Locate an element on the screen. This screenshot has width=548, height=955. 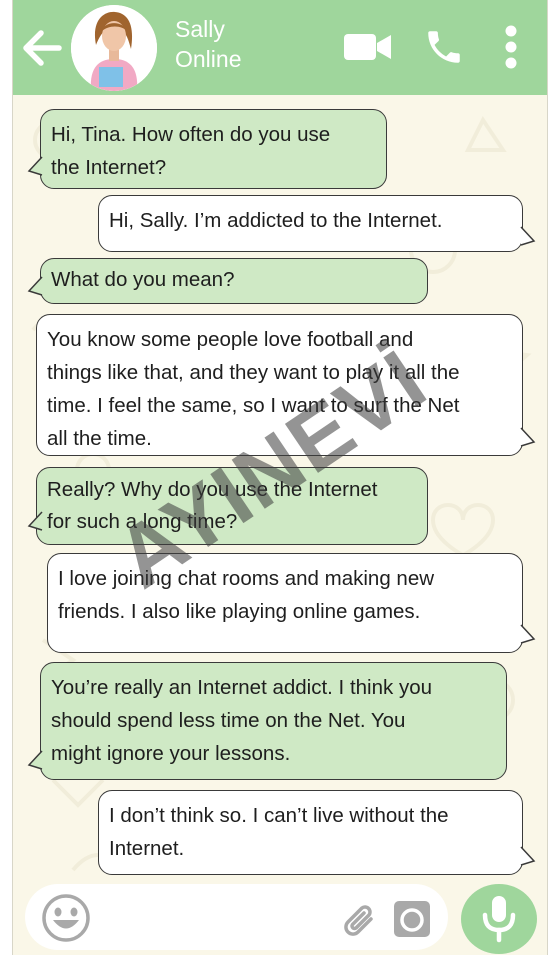
emoji-button is located at coordinates (66, 920).